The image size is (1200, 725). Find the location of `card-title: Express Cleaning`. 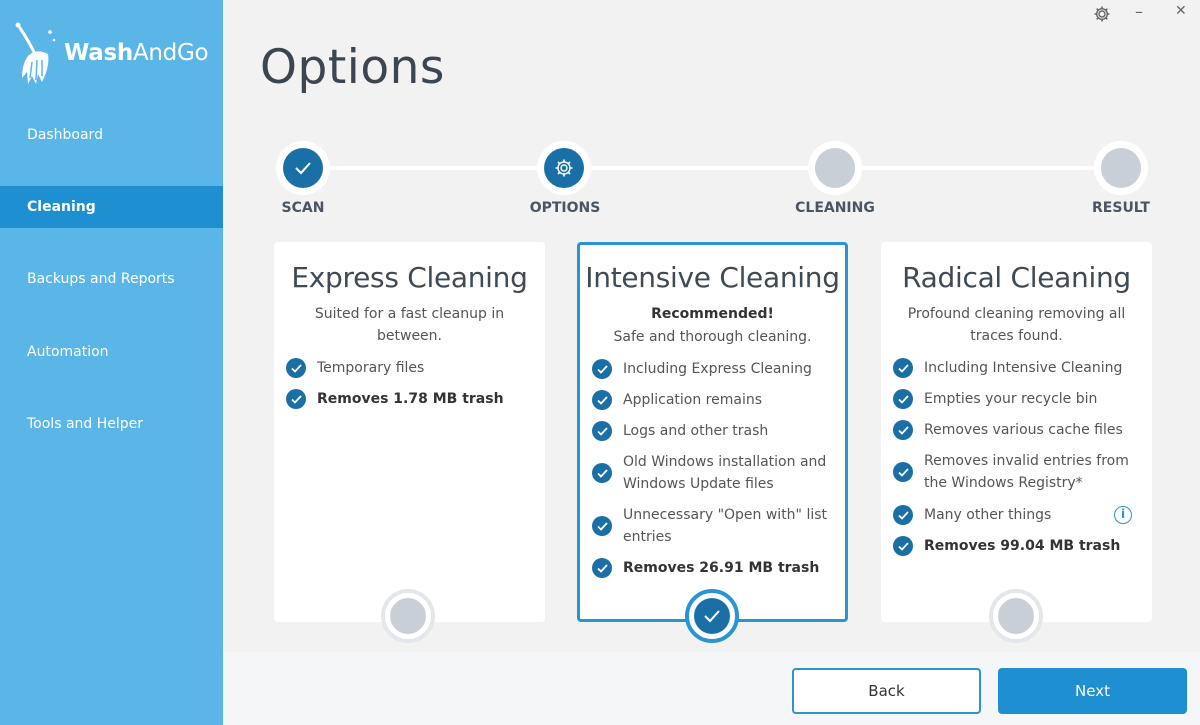

card-title: Express Cleaning is located at coordinates (409, 277).